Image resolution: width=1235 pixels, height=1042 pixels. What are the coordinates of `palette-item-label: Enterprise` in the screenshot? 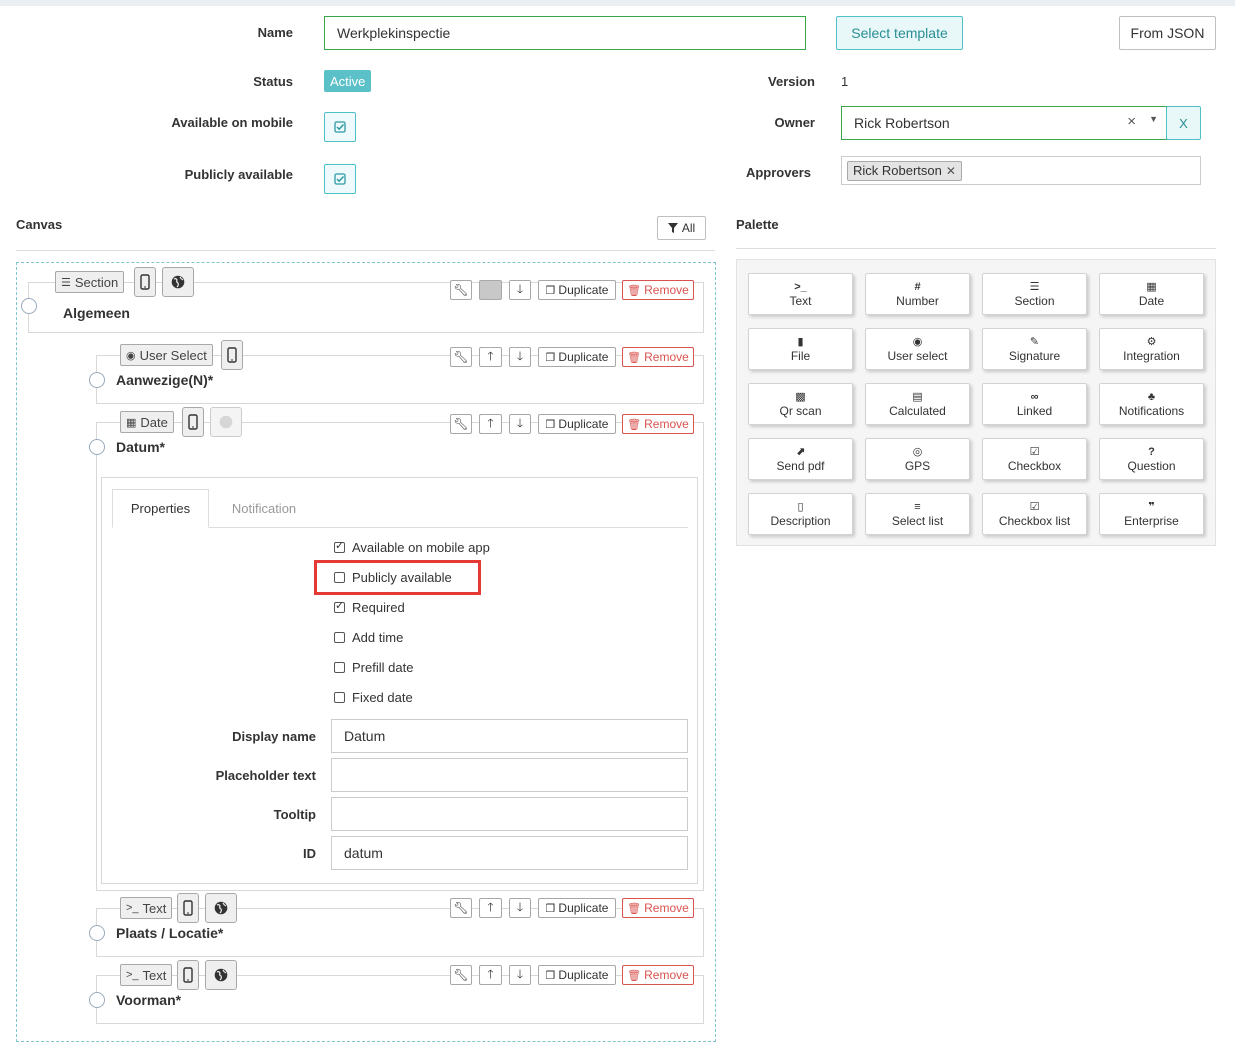 It's located at (1151, 520).